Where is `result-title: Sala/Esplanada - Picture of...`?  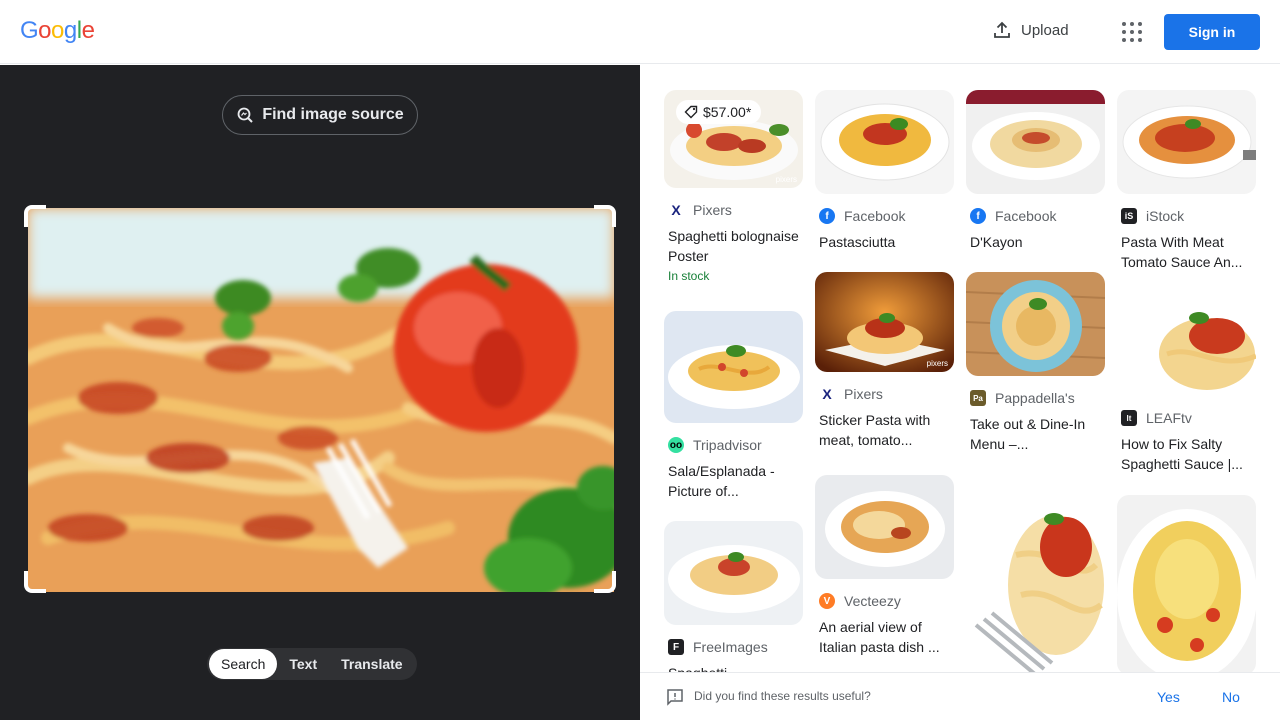
result-title: Sala/Esplanada - Picture of... is located at coordinates (733, 481).